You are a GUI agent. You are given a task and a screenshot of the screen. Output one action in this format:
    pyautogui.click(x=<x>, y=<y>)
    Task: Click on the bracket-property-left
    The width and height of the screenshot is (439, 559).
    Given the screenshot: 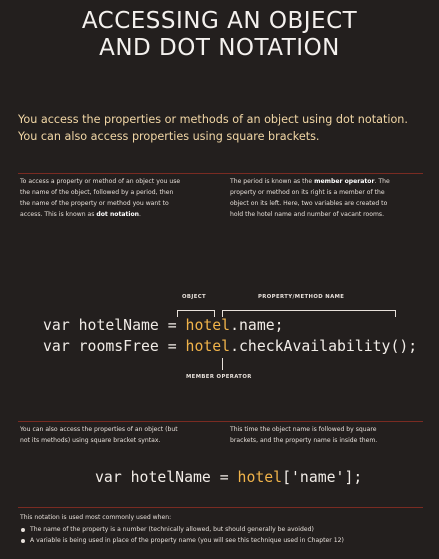 What is the action you would take?
    pyautogui.click(x=222, y=313)
    